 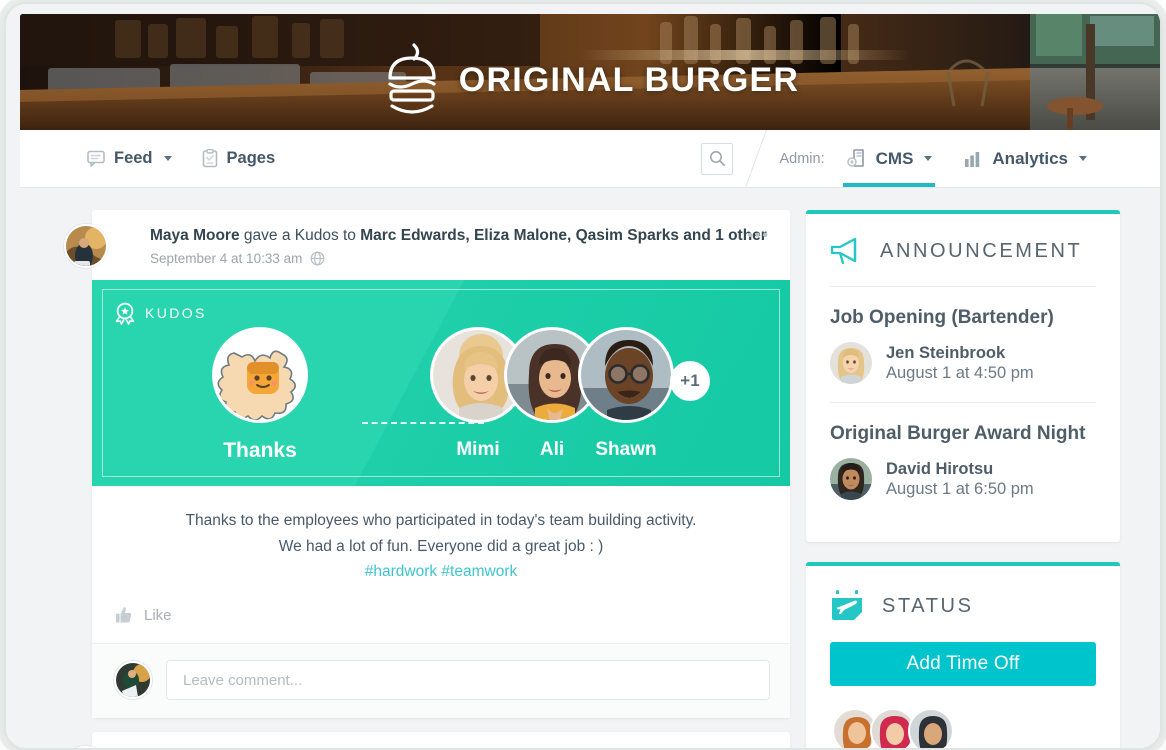 What do you see at coordinates (300, 235) in the screenshot?
I see `post-action: gave a Kudos to` at bounding box center [300, 235].